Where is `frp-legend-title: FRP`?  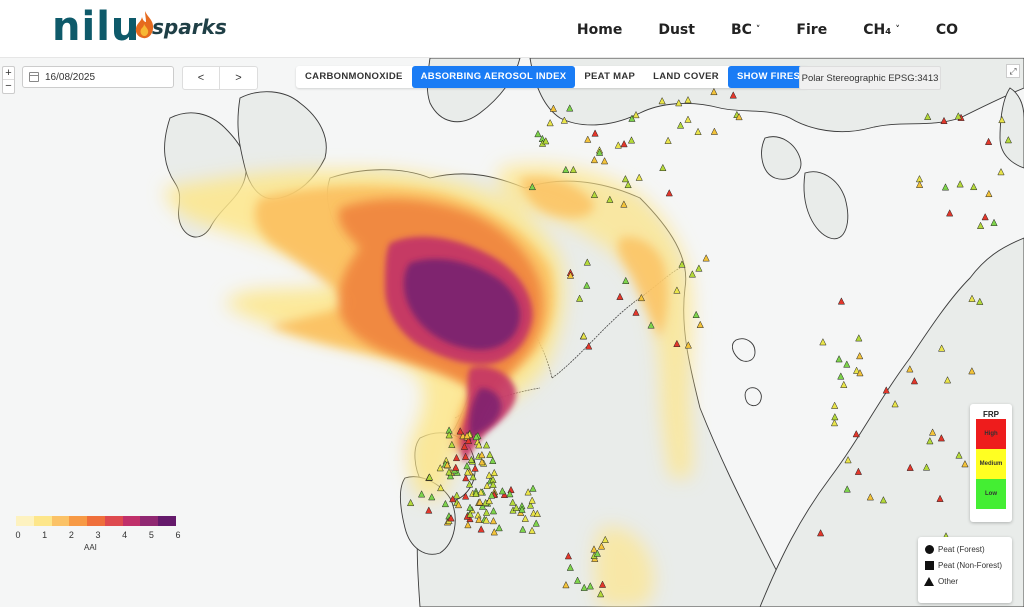
frp-legend-title: FRP is located at coordinates (991, 414).